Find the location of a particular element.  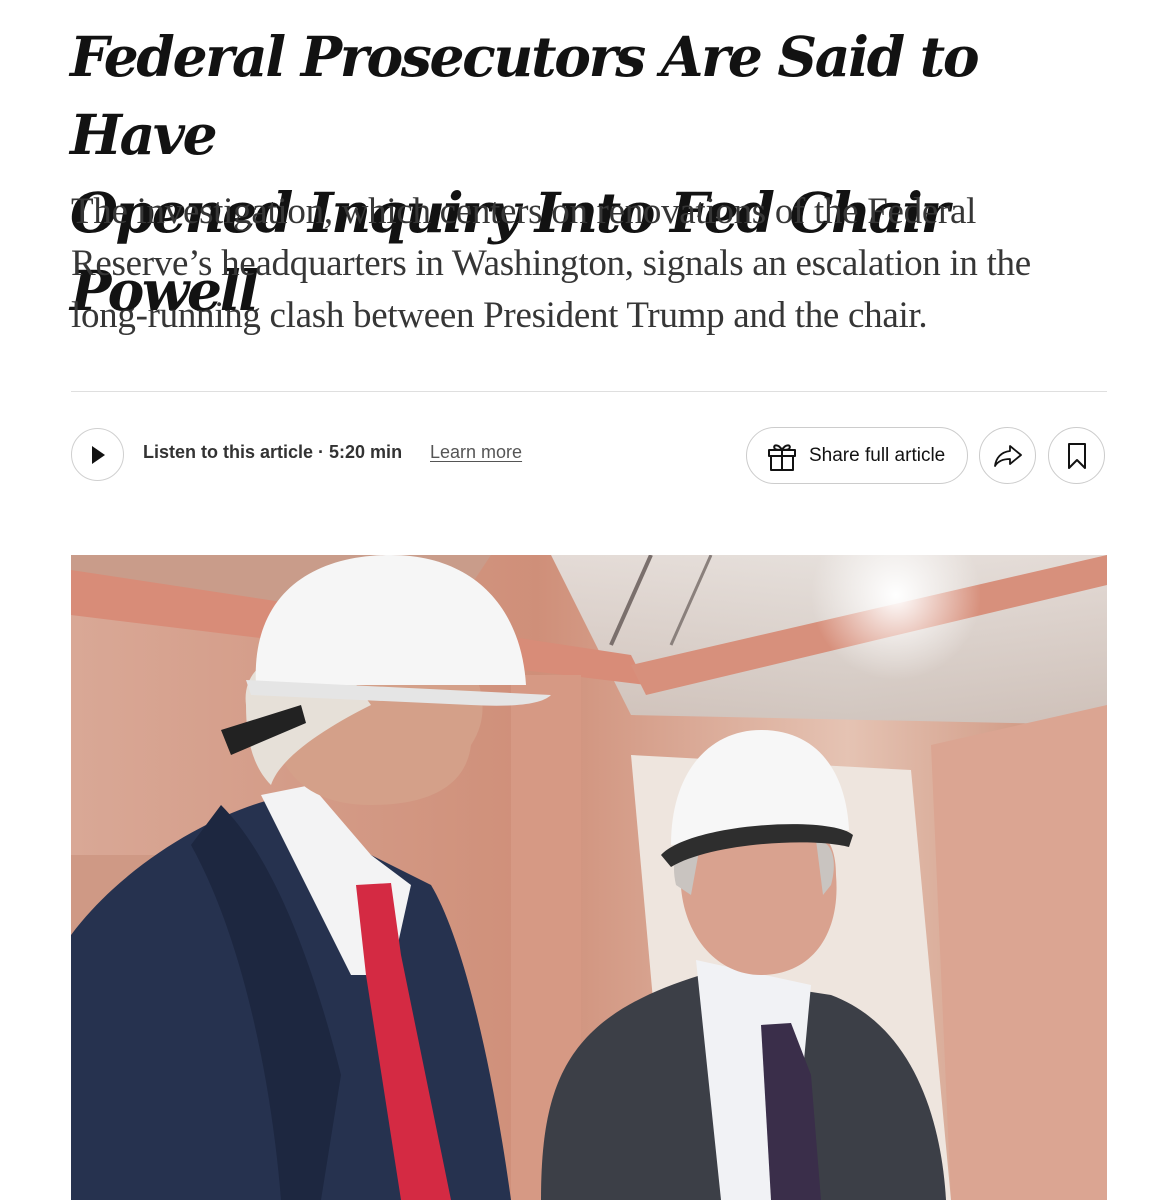

share-full-article-button: Share full article is located at coordinates (857, 455).